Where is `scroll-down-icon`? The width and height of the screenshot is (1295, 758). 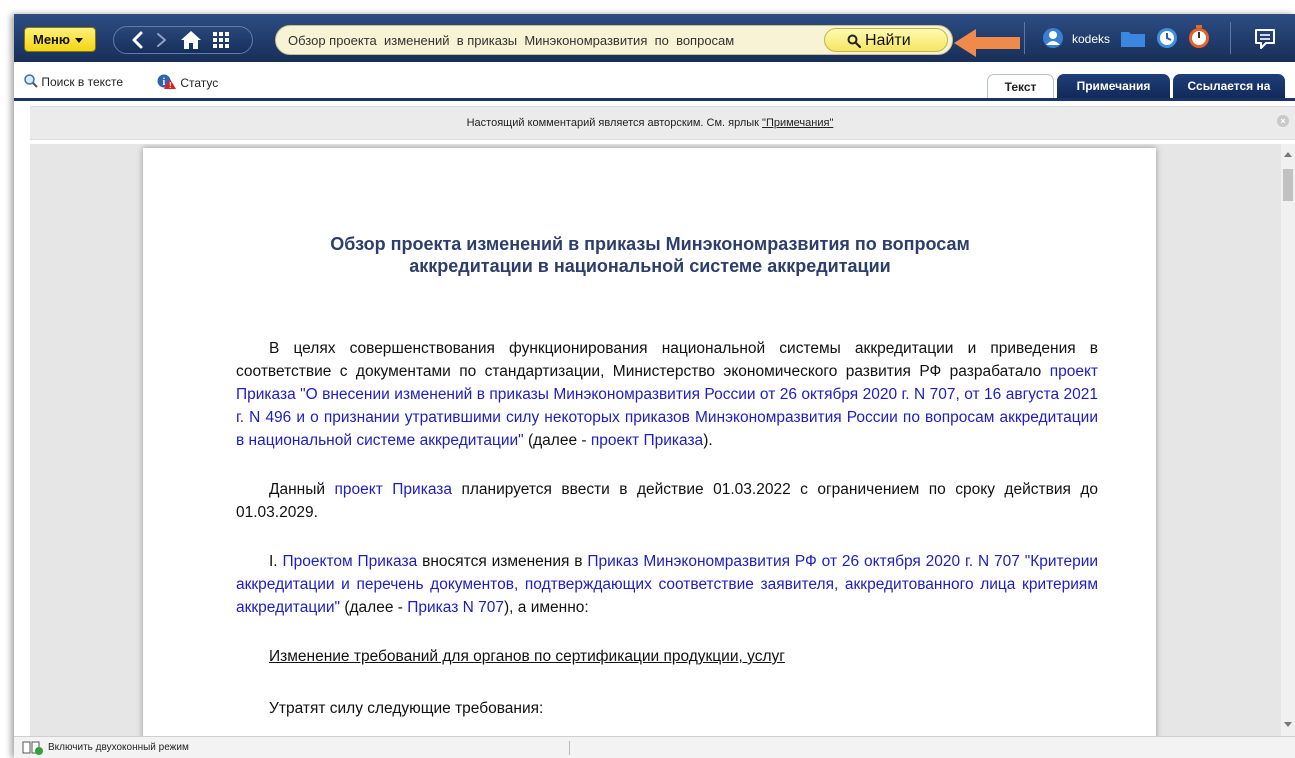
scroll-down-icon is located at coordinates (1288, 724).